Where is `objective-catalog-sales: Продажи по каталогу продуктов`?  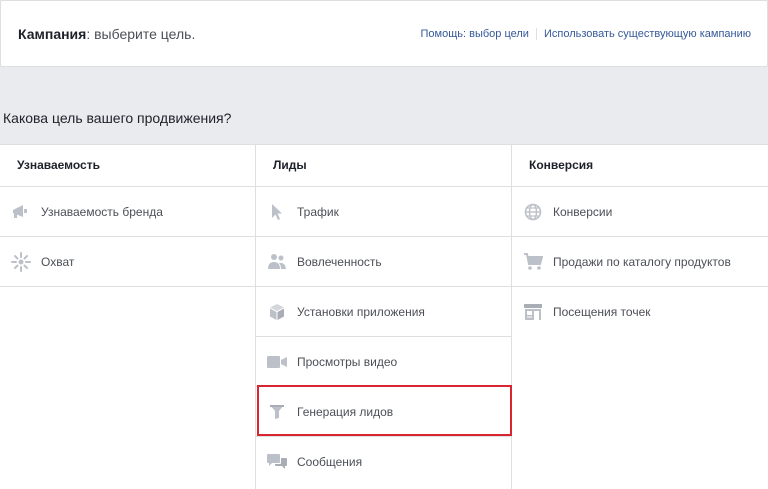
objective-catalog-sales: Продажи по каталогу продуктов is located at coordinates (640, 262).